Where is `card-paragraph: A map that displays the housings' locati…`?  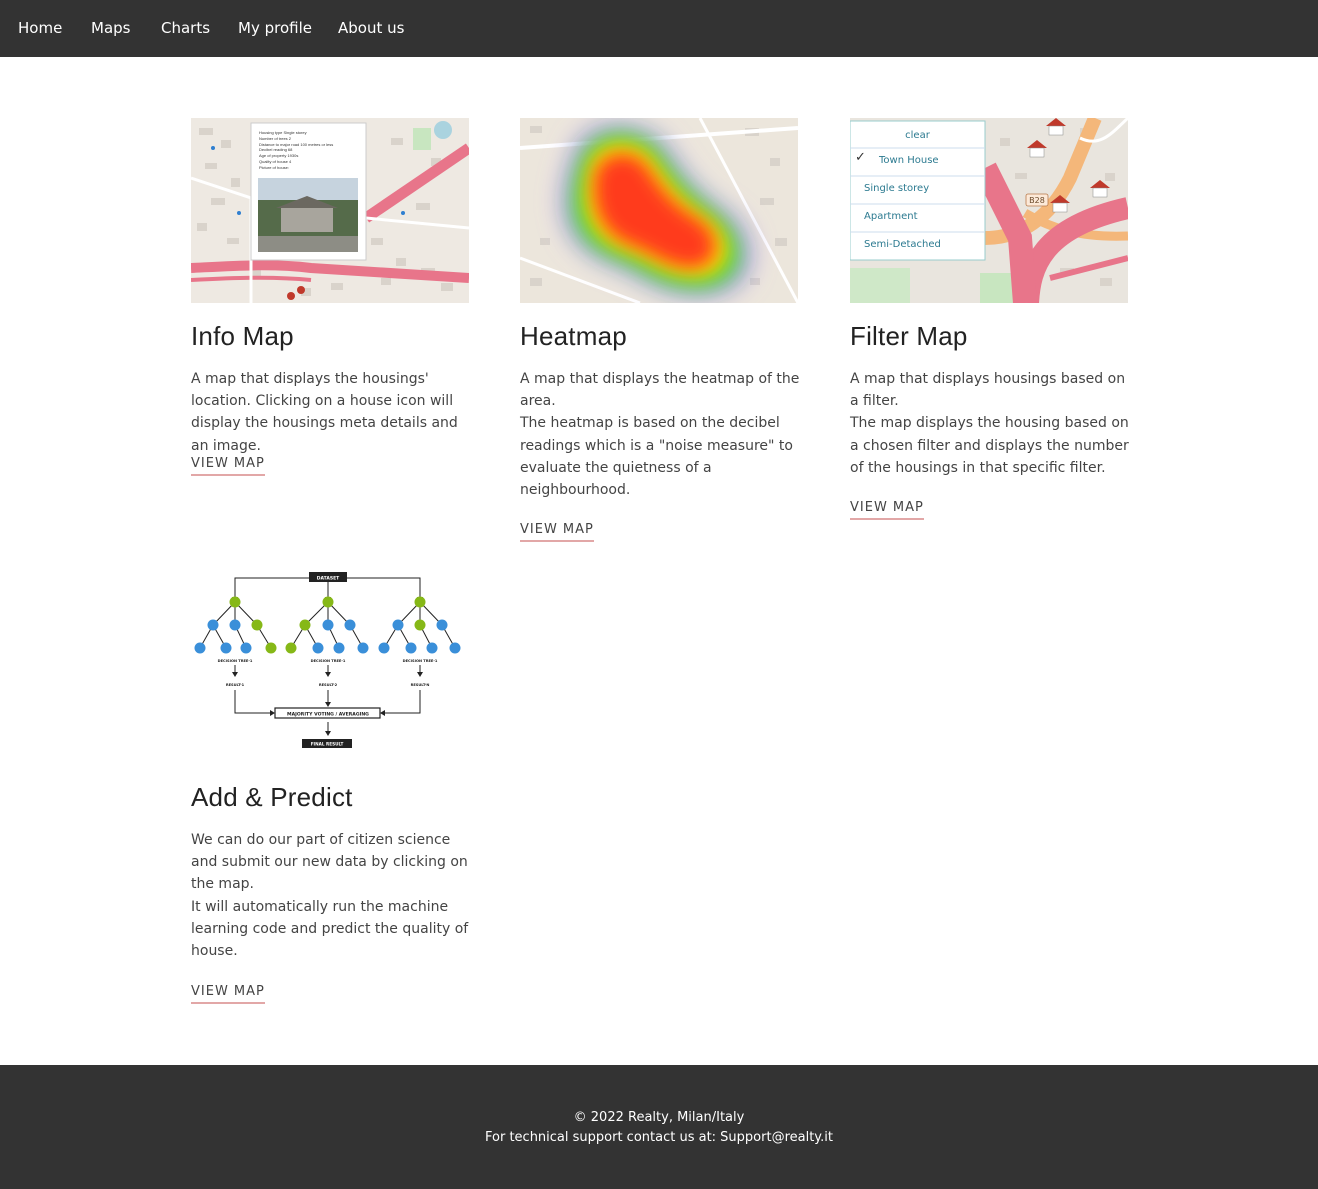 card-paragraph: A map that displays the housings' locati… is located at coordinates (324, 412).